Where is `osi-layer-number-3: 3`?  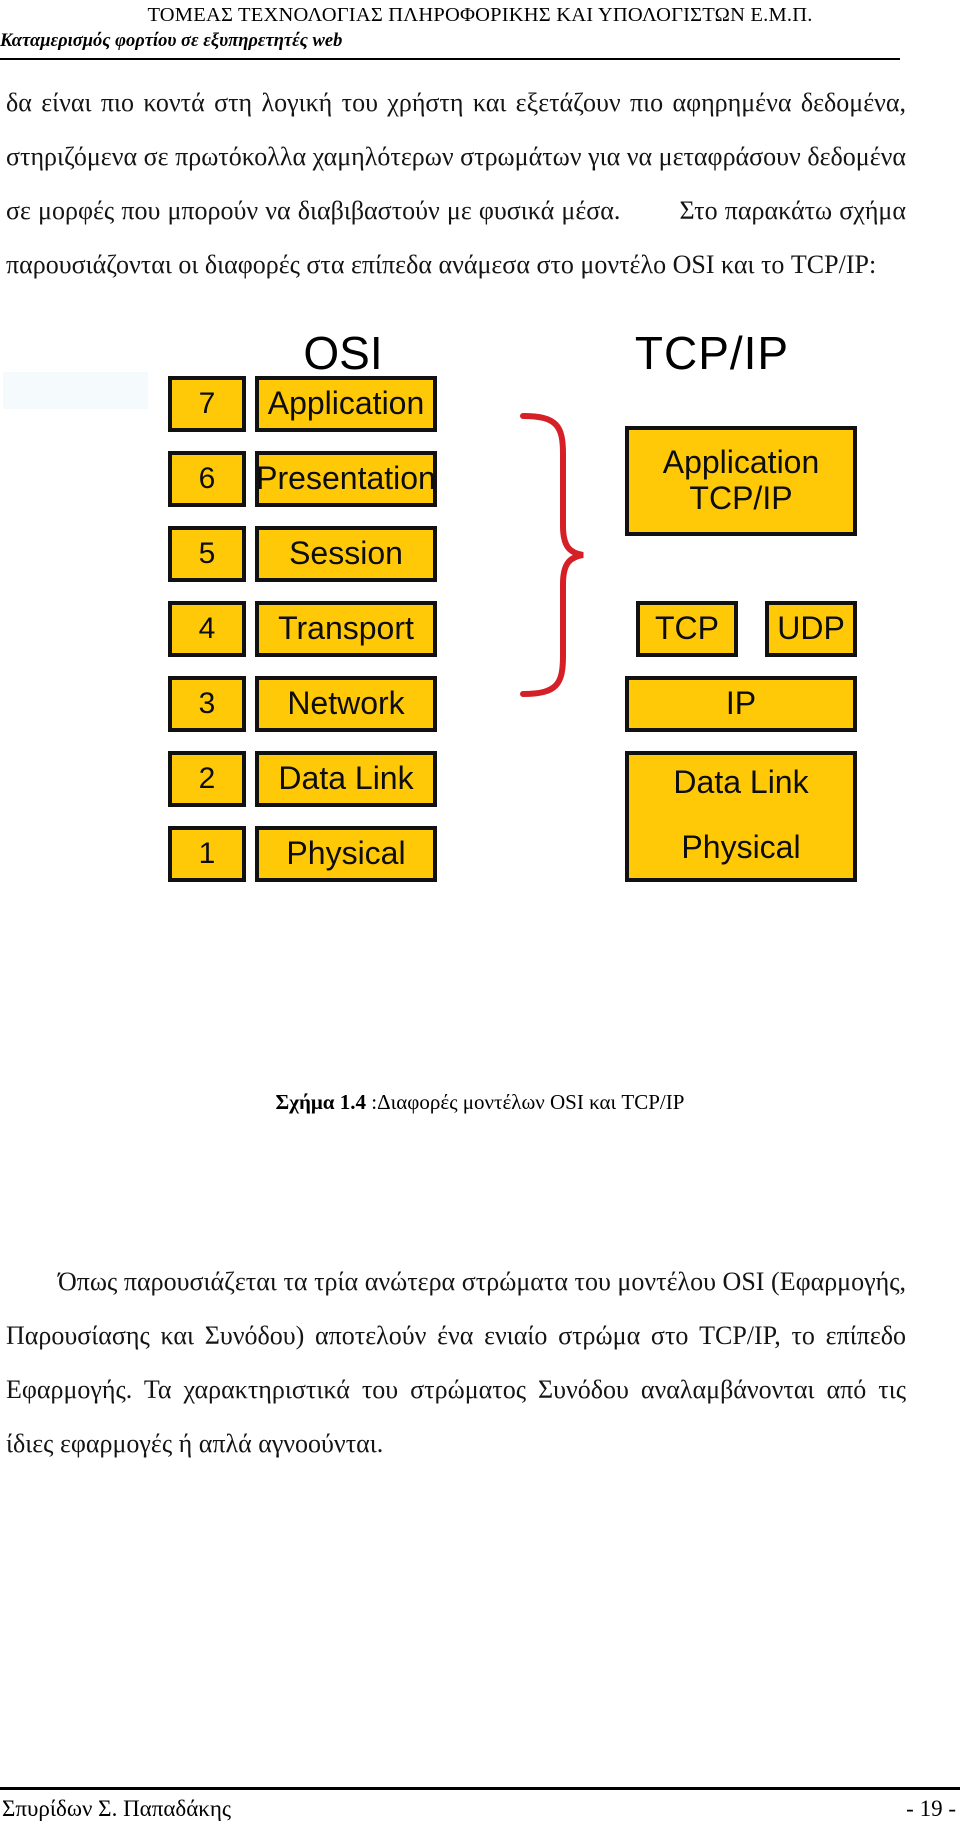 osi-layer-number-3: 3 is located at coordinates (207, 704).